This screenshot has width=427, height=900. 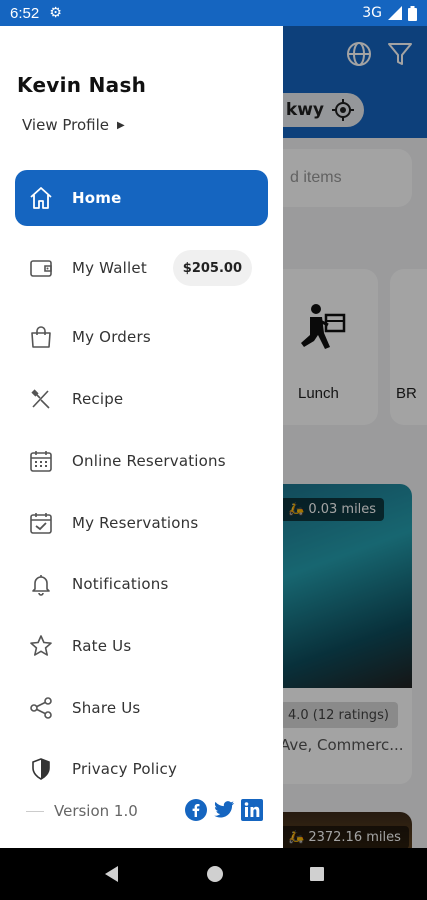 I want to click on bell-icon, so click(x=41, y=584).